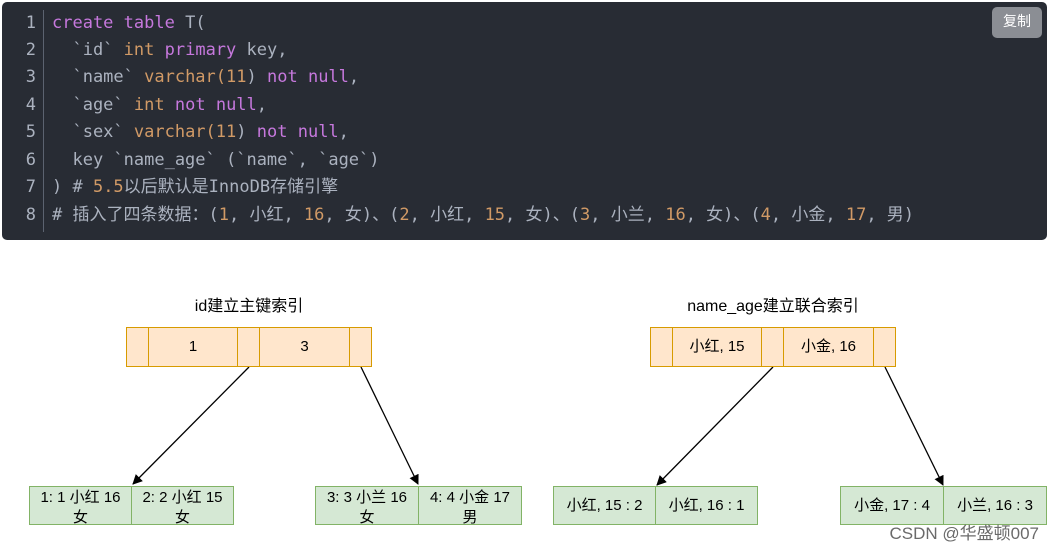 The width and height of the screenshot is (1051, 550). Describe the element at coordinates (470, 517) in the screenshot. I see `leaf-row-text: 男` at that location.